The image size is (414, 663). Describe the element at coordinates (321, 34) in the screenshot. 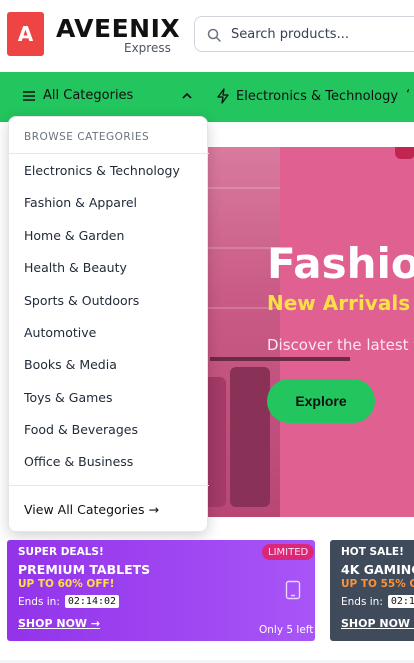

I see `search-input` at that location.